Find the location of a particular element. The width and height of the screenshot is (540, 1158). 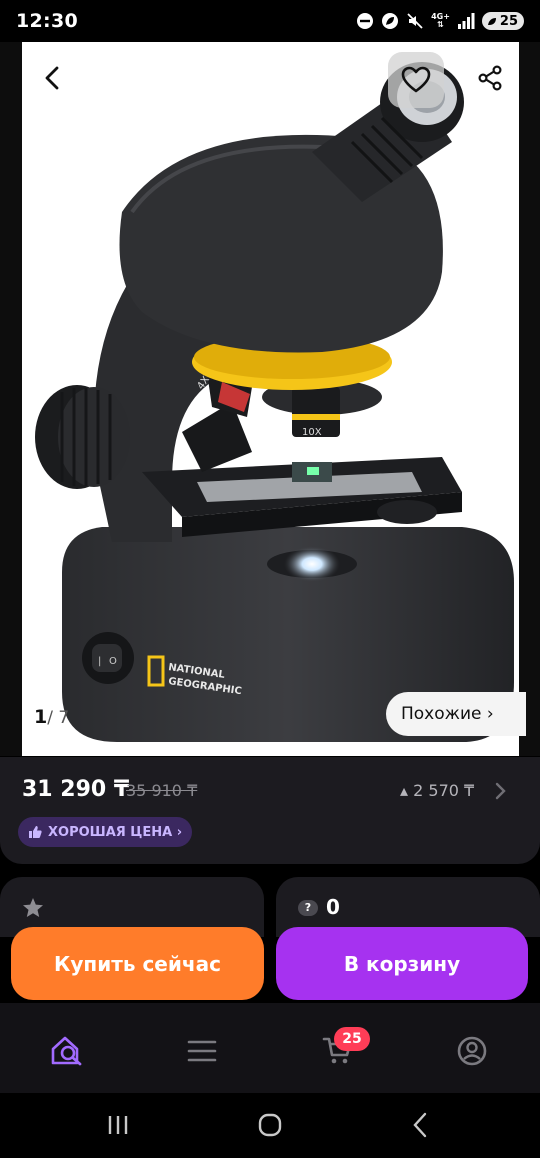

cart-badge: 25 is located at coordinates (352, 1039).